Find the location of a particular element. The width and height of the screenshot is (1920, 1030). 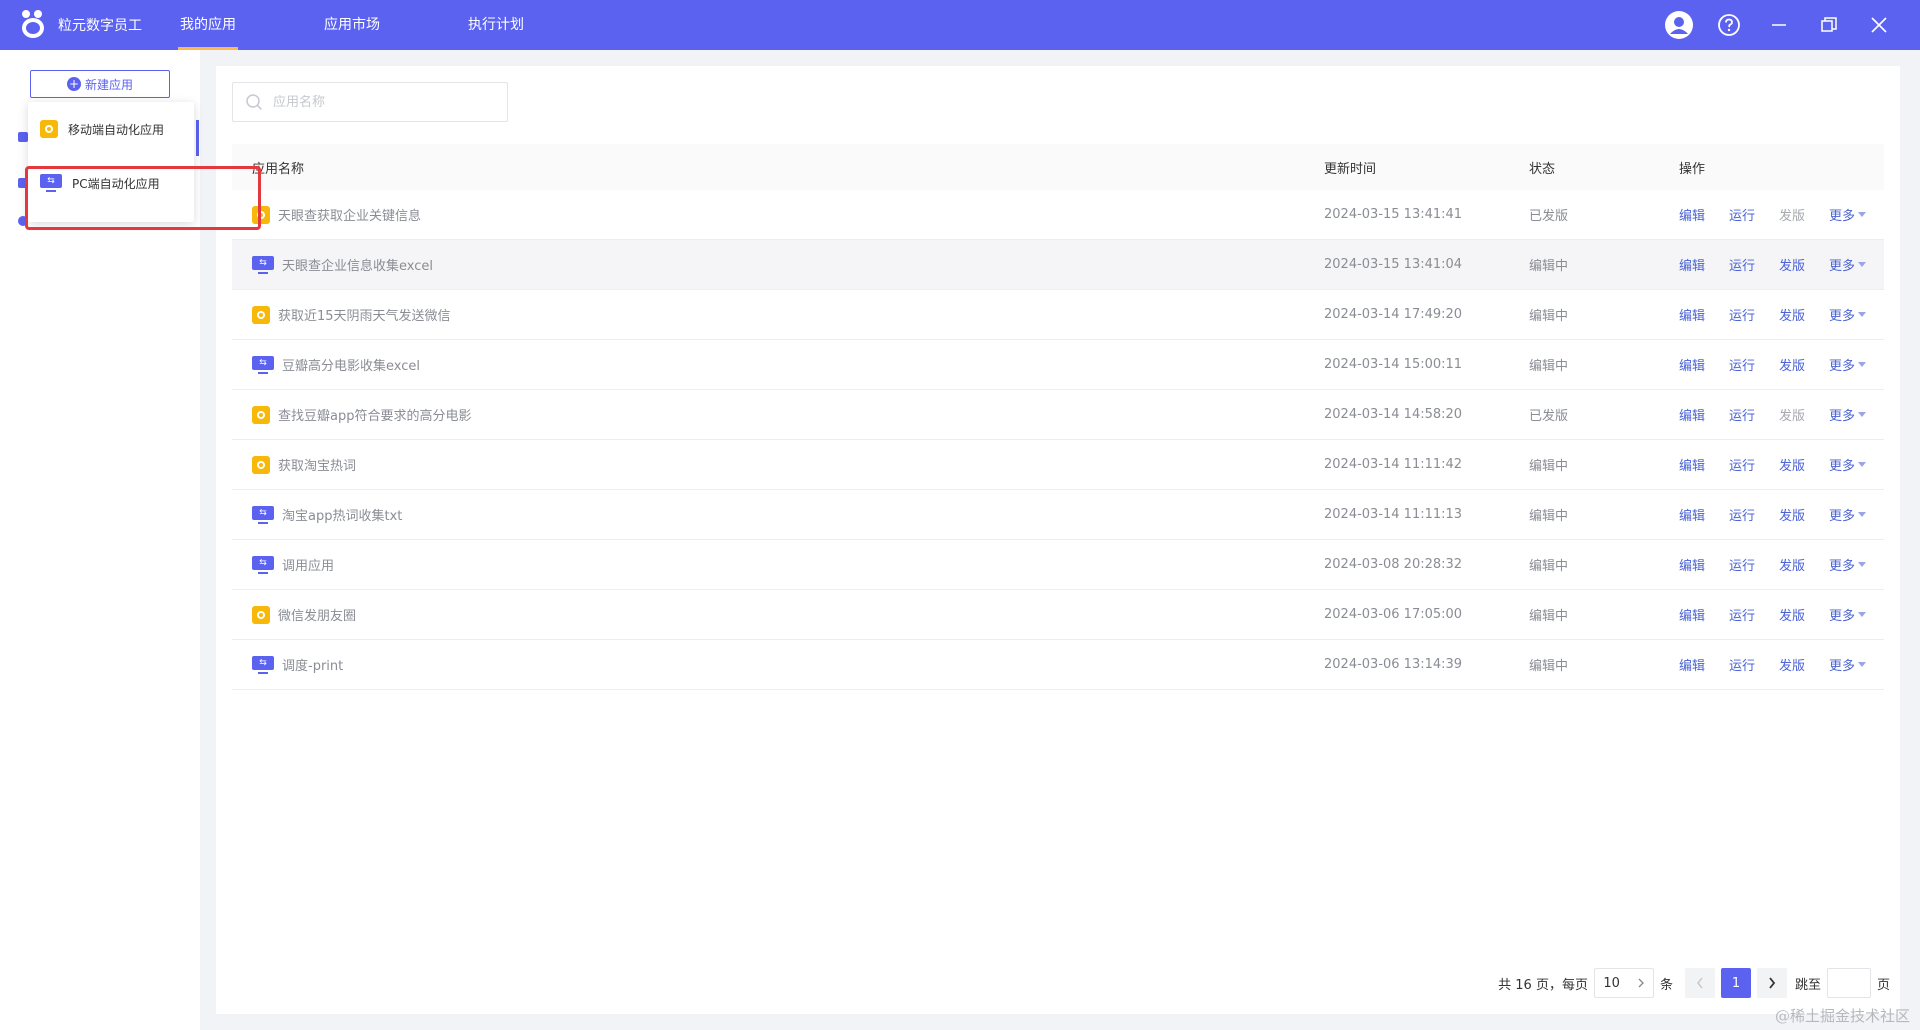

chevron-left-icon is located at coordinates (1699, 983).